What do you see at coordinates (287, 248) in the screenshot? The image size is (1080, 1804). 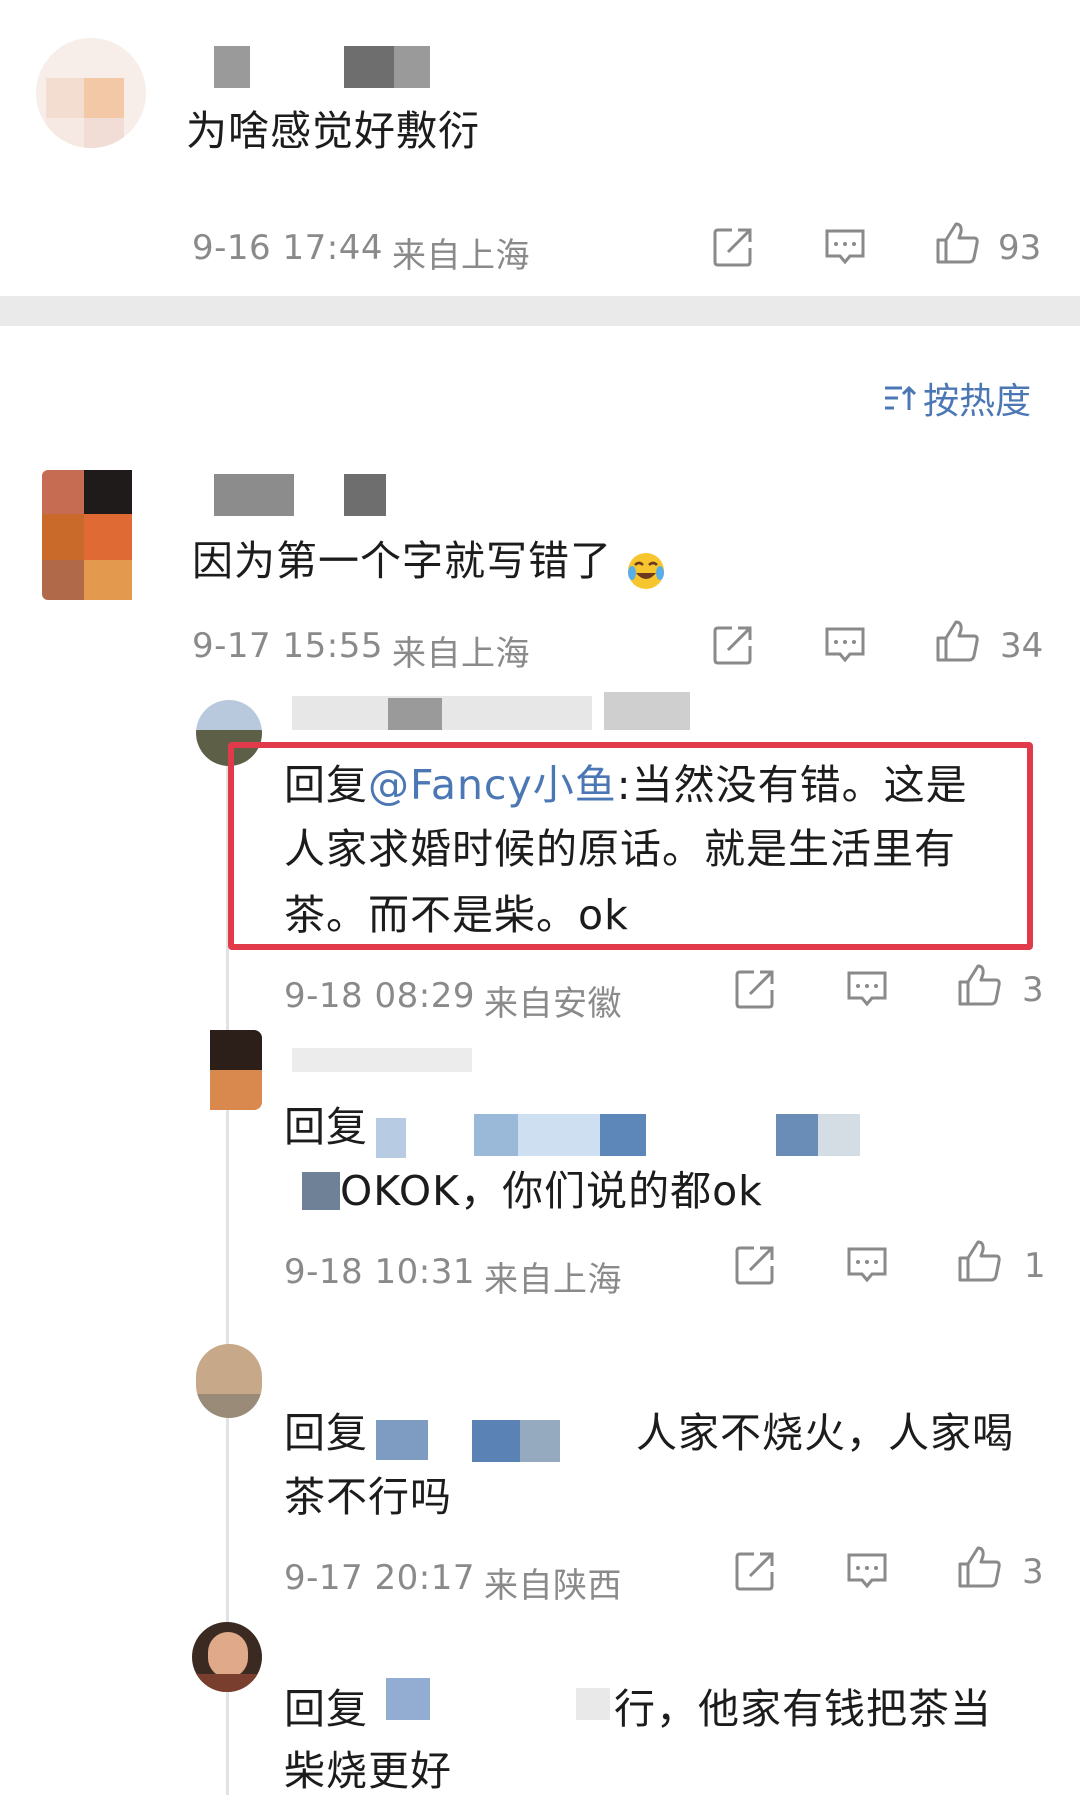 I see `comment-time: 9-16 17:44` at bounding box center [287, 248].